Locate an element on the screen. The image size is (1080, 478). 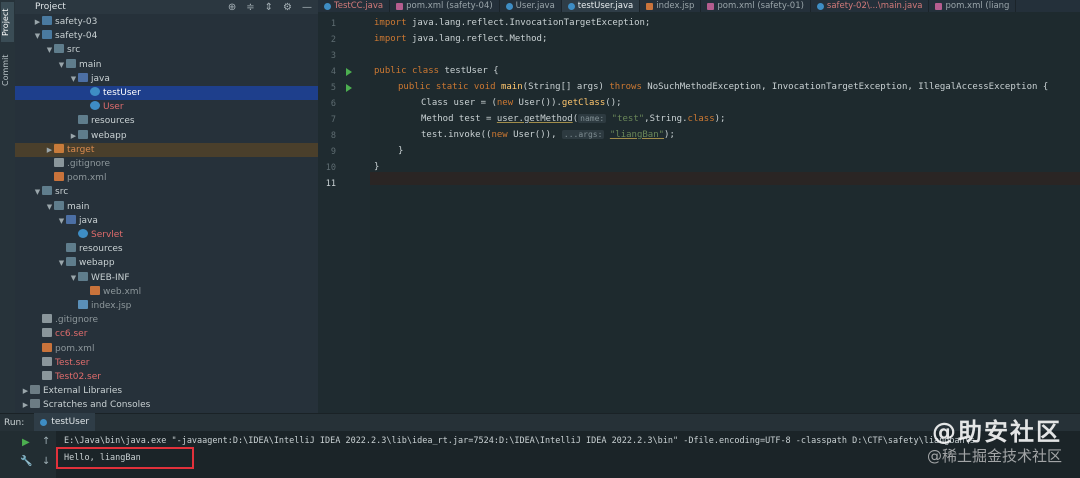
tree-item: ▶ webapp is located at coordinates (166, 136).